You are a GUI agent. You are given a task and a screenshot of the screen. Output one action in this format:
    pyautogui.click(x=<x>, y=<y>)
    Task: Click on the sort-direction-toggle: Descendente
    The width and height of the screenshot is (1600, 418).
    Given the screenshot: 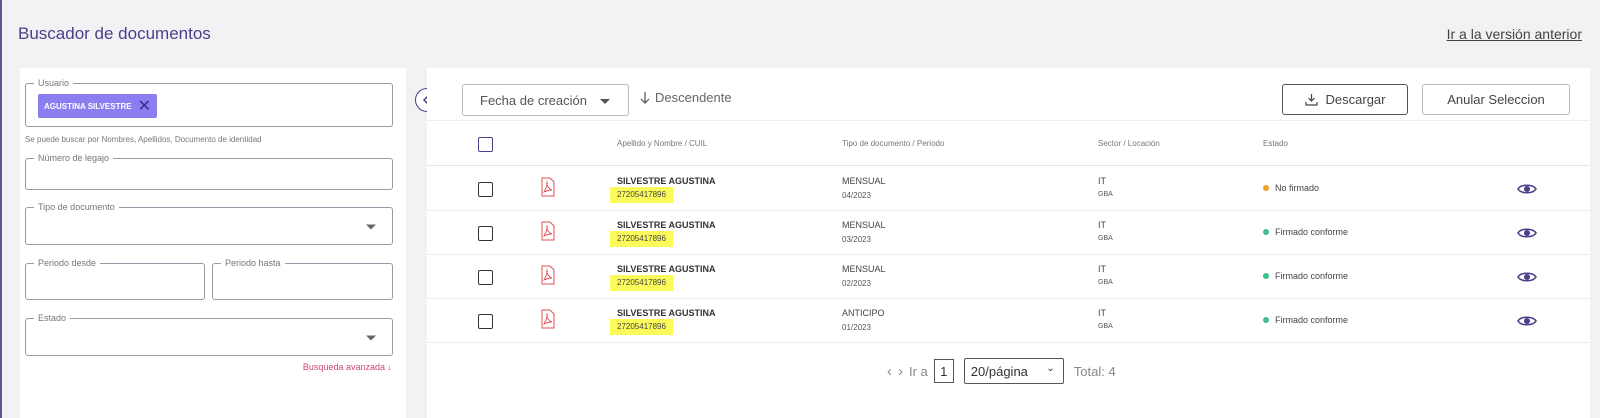 What is the action you would take?
    pyautogui.click(x=686, y=97)
    